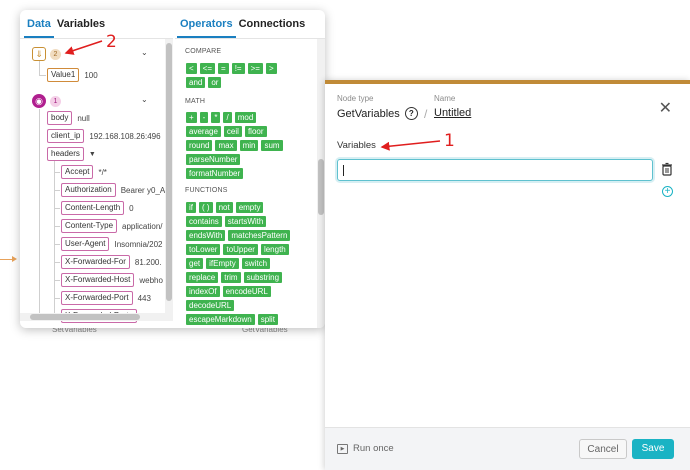  Describe the element at coordinates (449, 141) in the screenshot. I see `annotation-number-1: 1` at that location.